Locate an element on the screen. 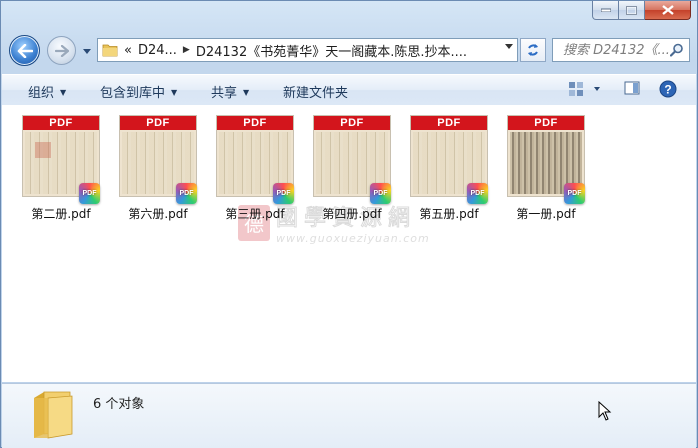  back-button is located at coordinates (24, 50).